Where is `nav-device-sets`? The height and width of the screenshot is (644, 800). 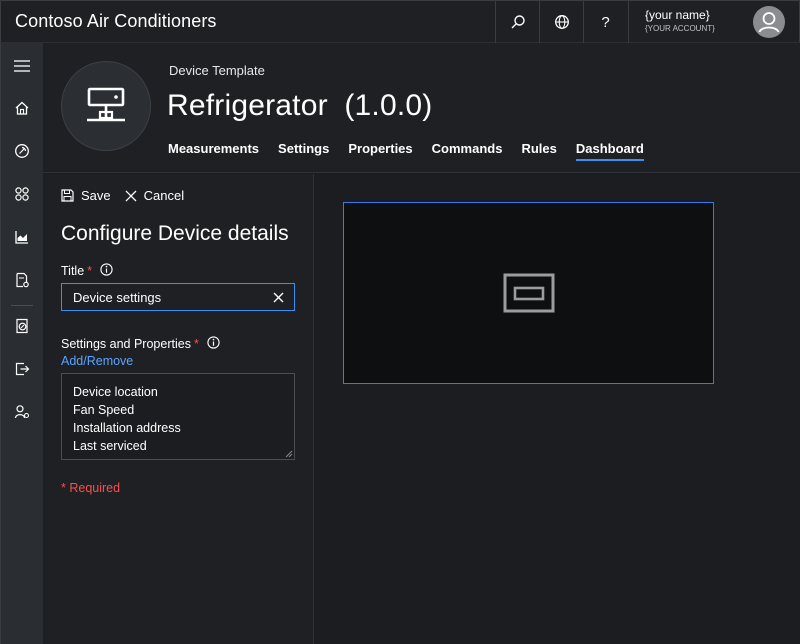
nav-device-sets is located at coordinates (22, 194).